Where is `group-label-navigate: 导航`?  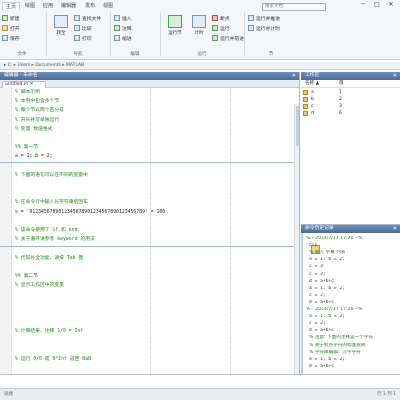
group-label-navigate: 导航 is located at coordinates (78, 54).